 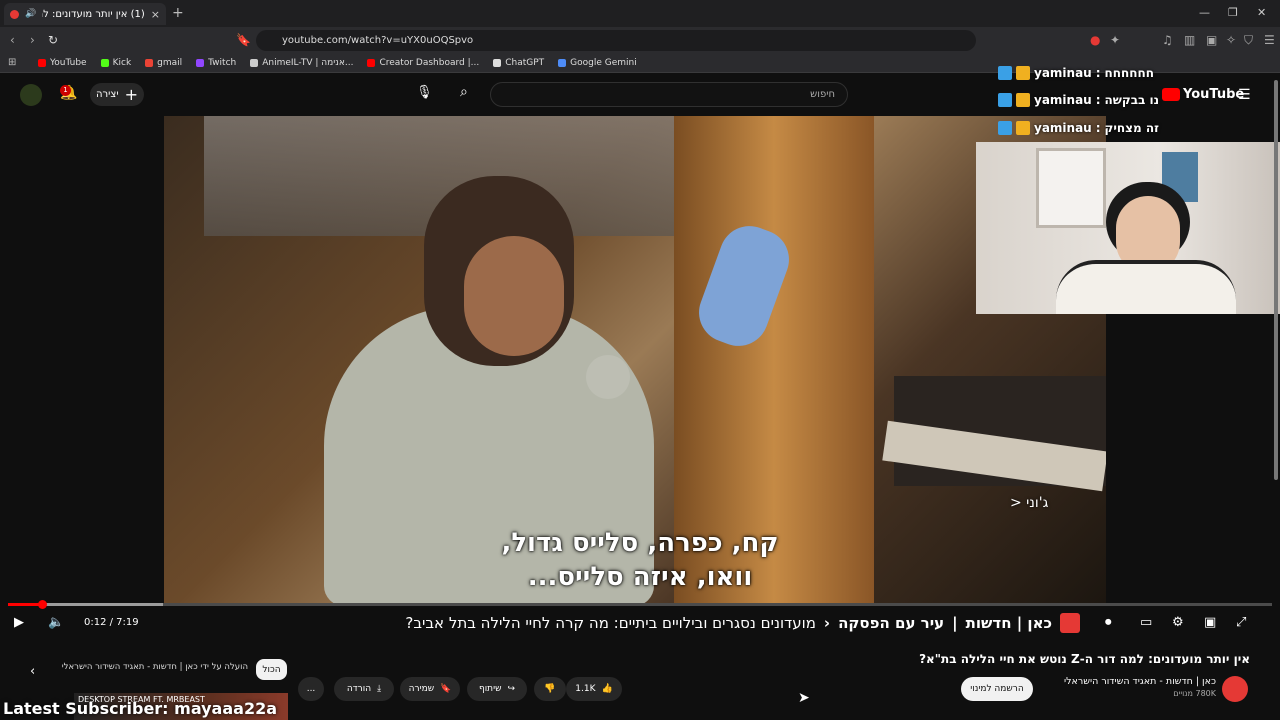 What do you see at coordinates (85, 14) in the screenshot?
I see `browser-tab: 🔊 (1) אין יותר מועדונים: למה דור ×` at bounding box center [85, 14].